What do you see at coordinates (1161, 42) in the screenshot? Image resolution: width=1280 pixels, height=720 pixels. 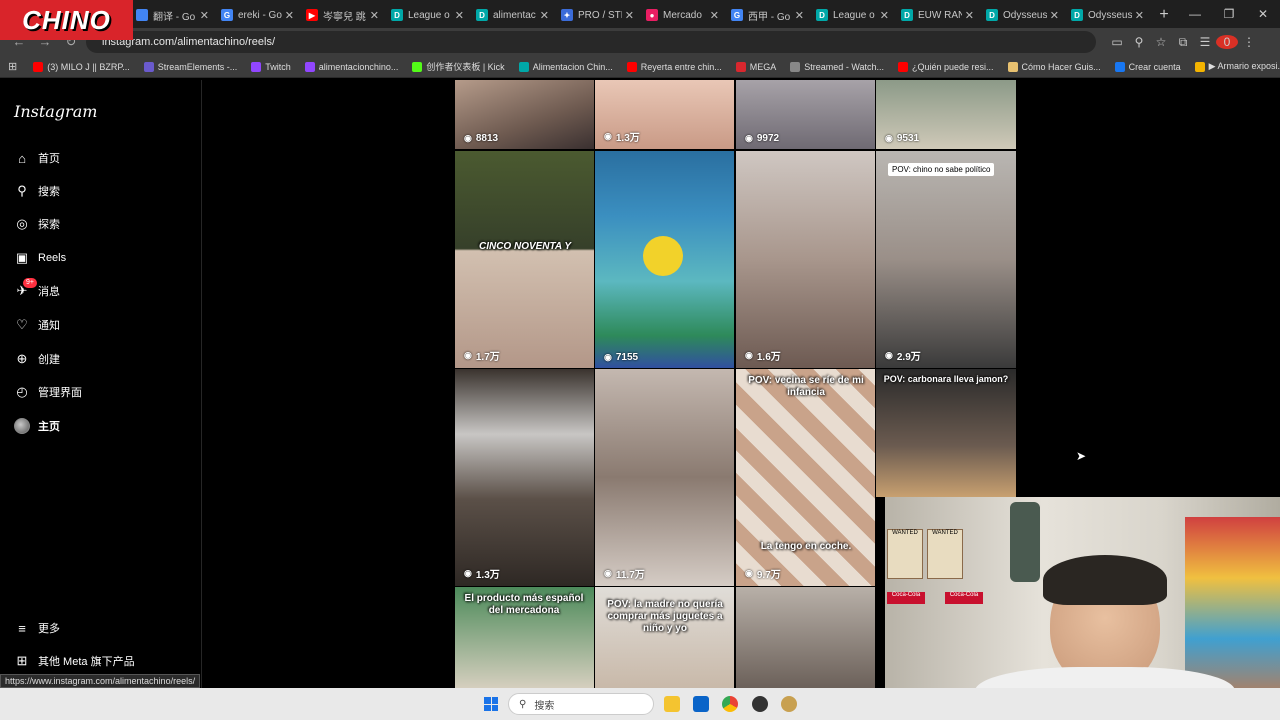 I see `bookmark-star-icon: ☆` at bounding box center [1161, 42].